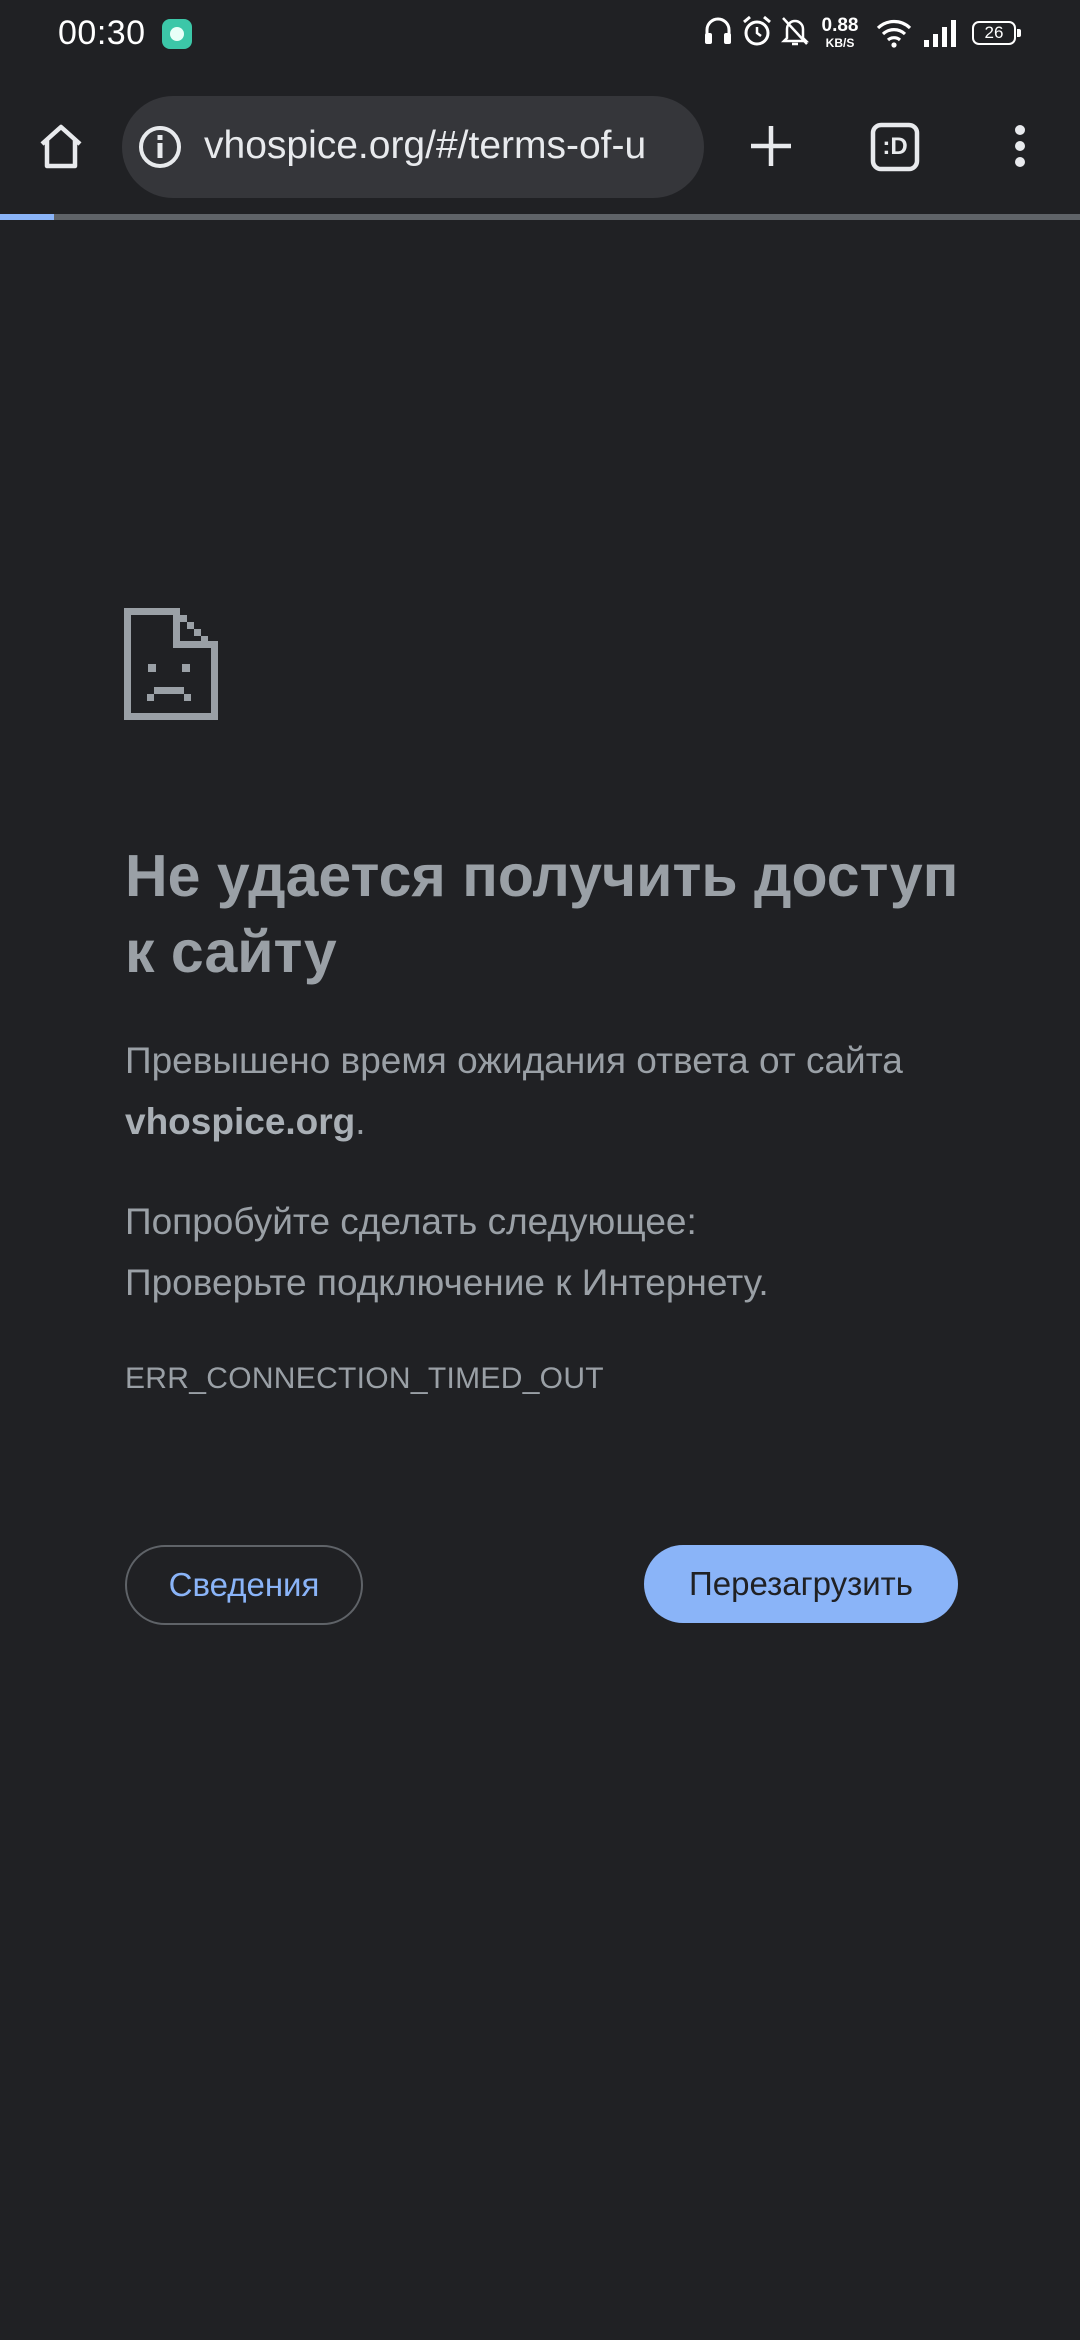 This screenshot has width=1080, height=2340. I want to click on error-site: vhospice.org, so click(240, 1121).